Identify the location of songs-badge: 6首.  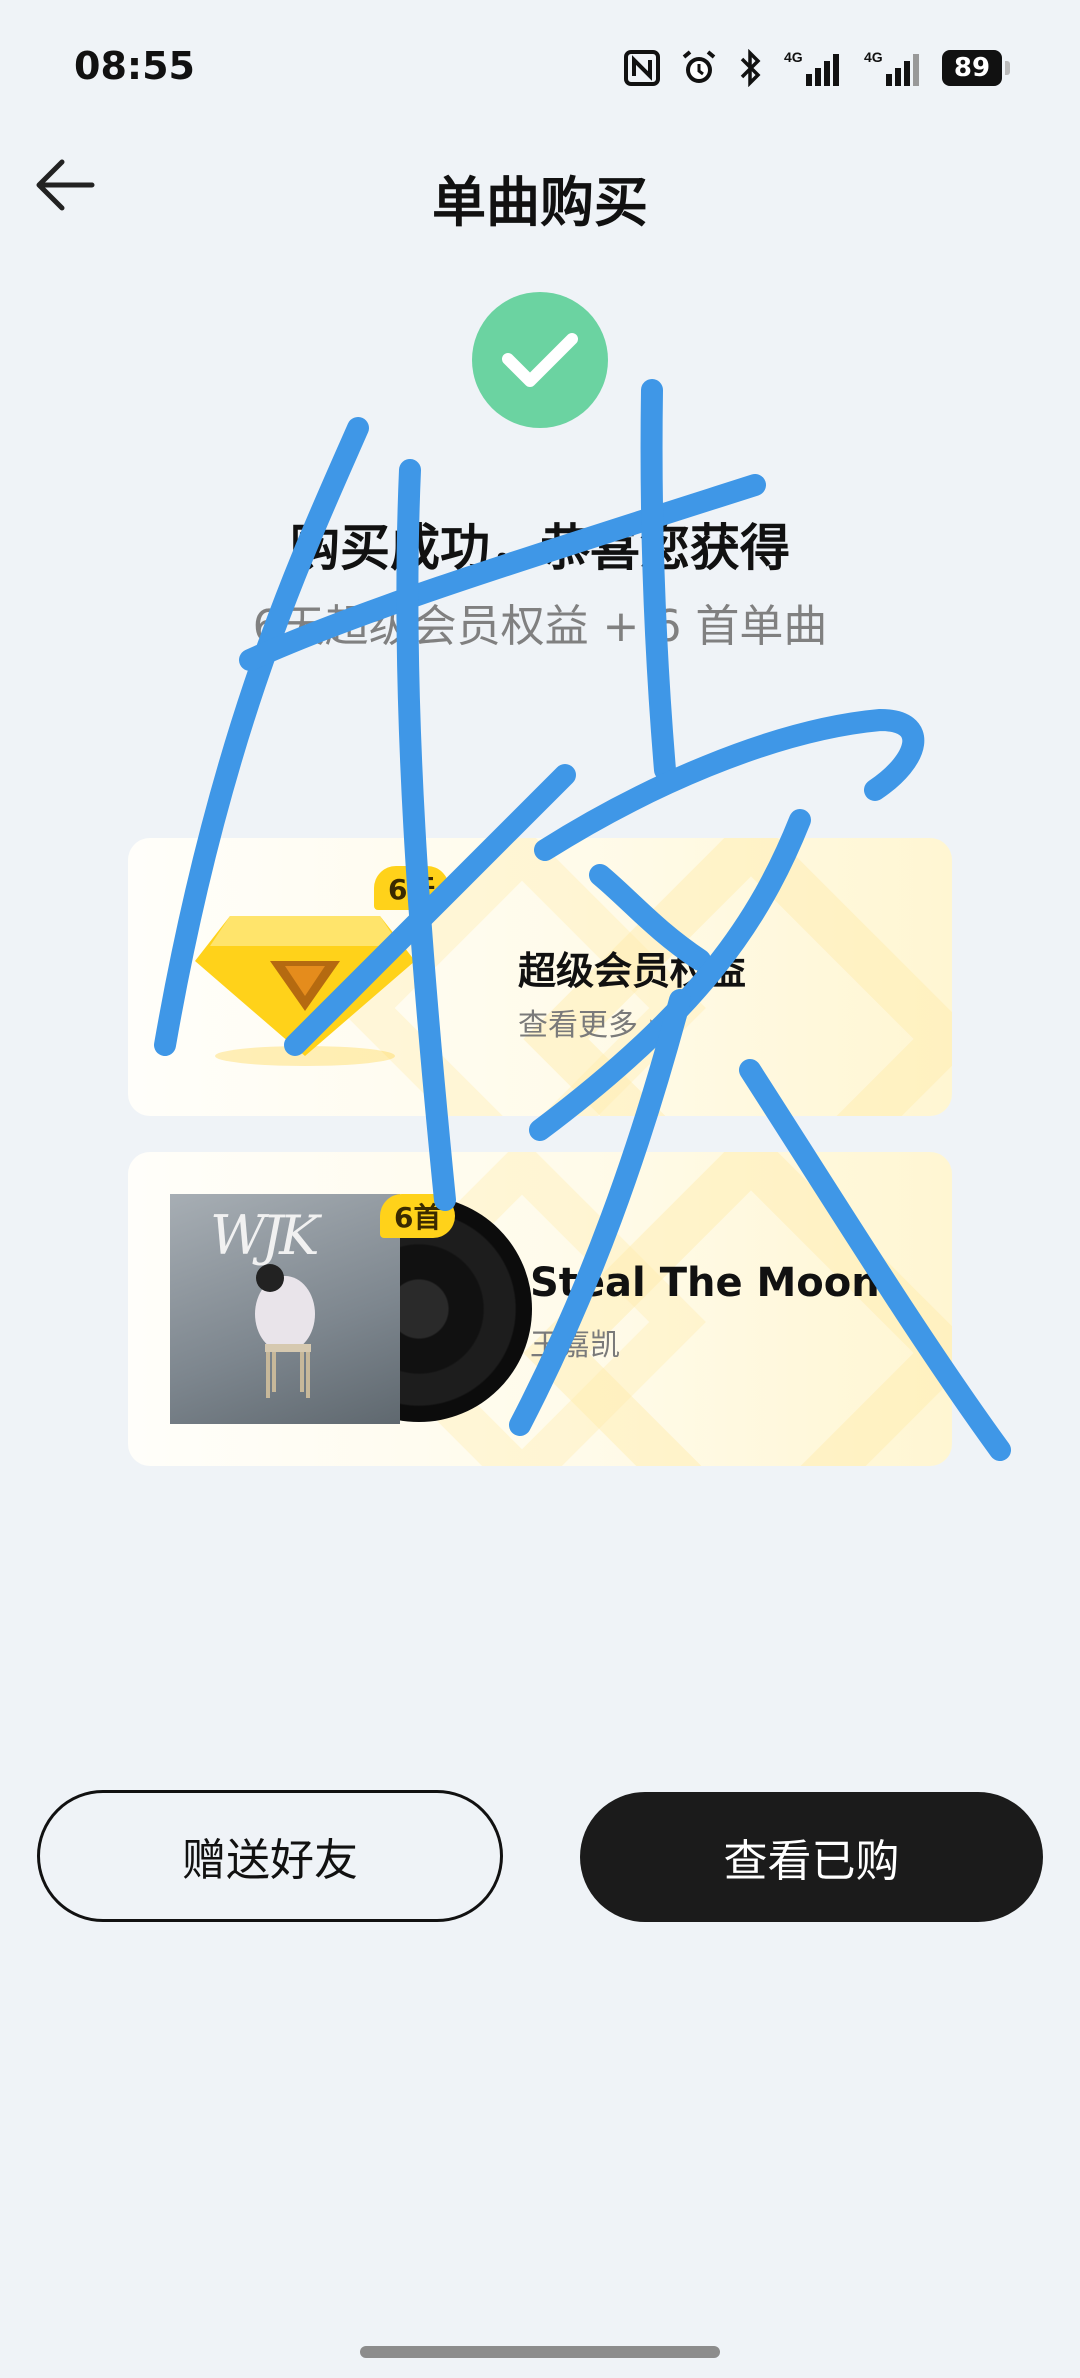
(418, 1216).